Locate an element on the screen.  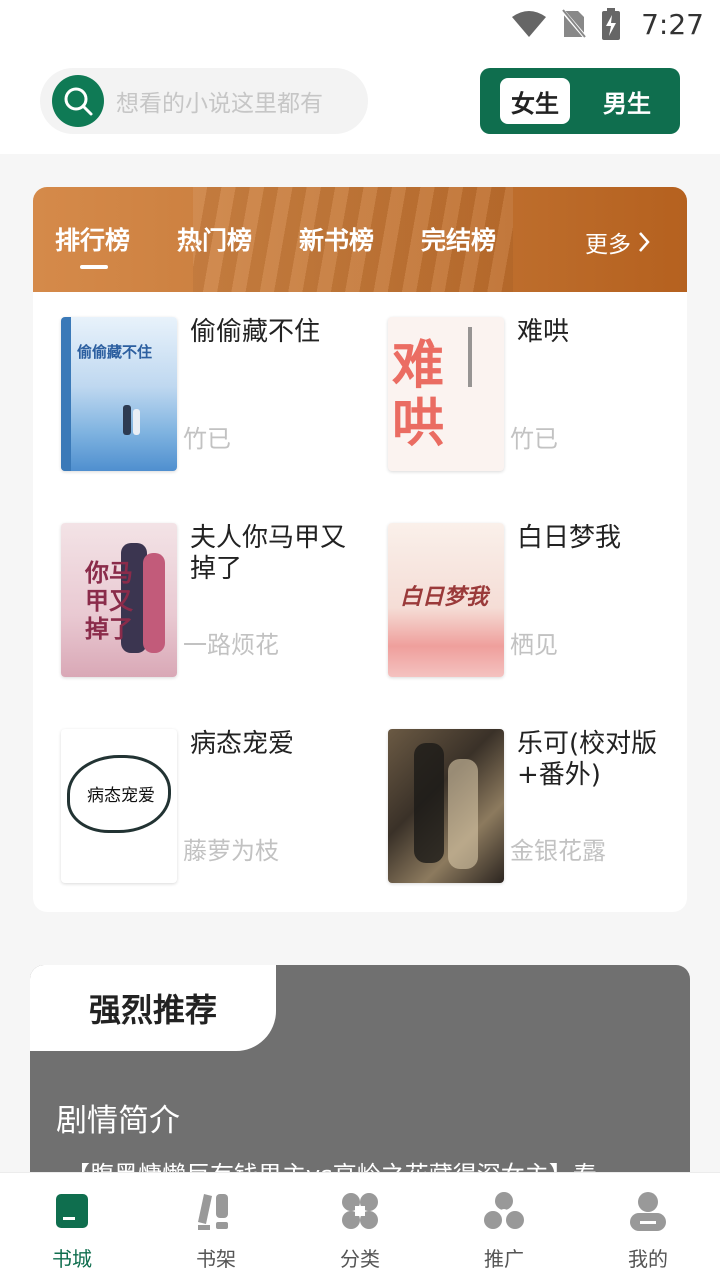
book-title: 夫人你马甲又掉了 is located at coordinates (270, 554).